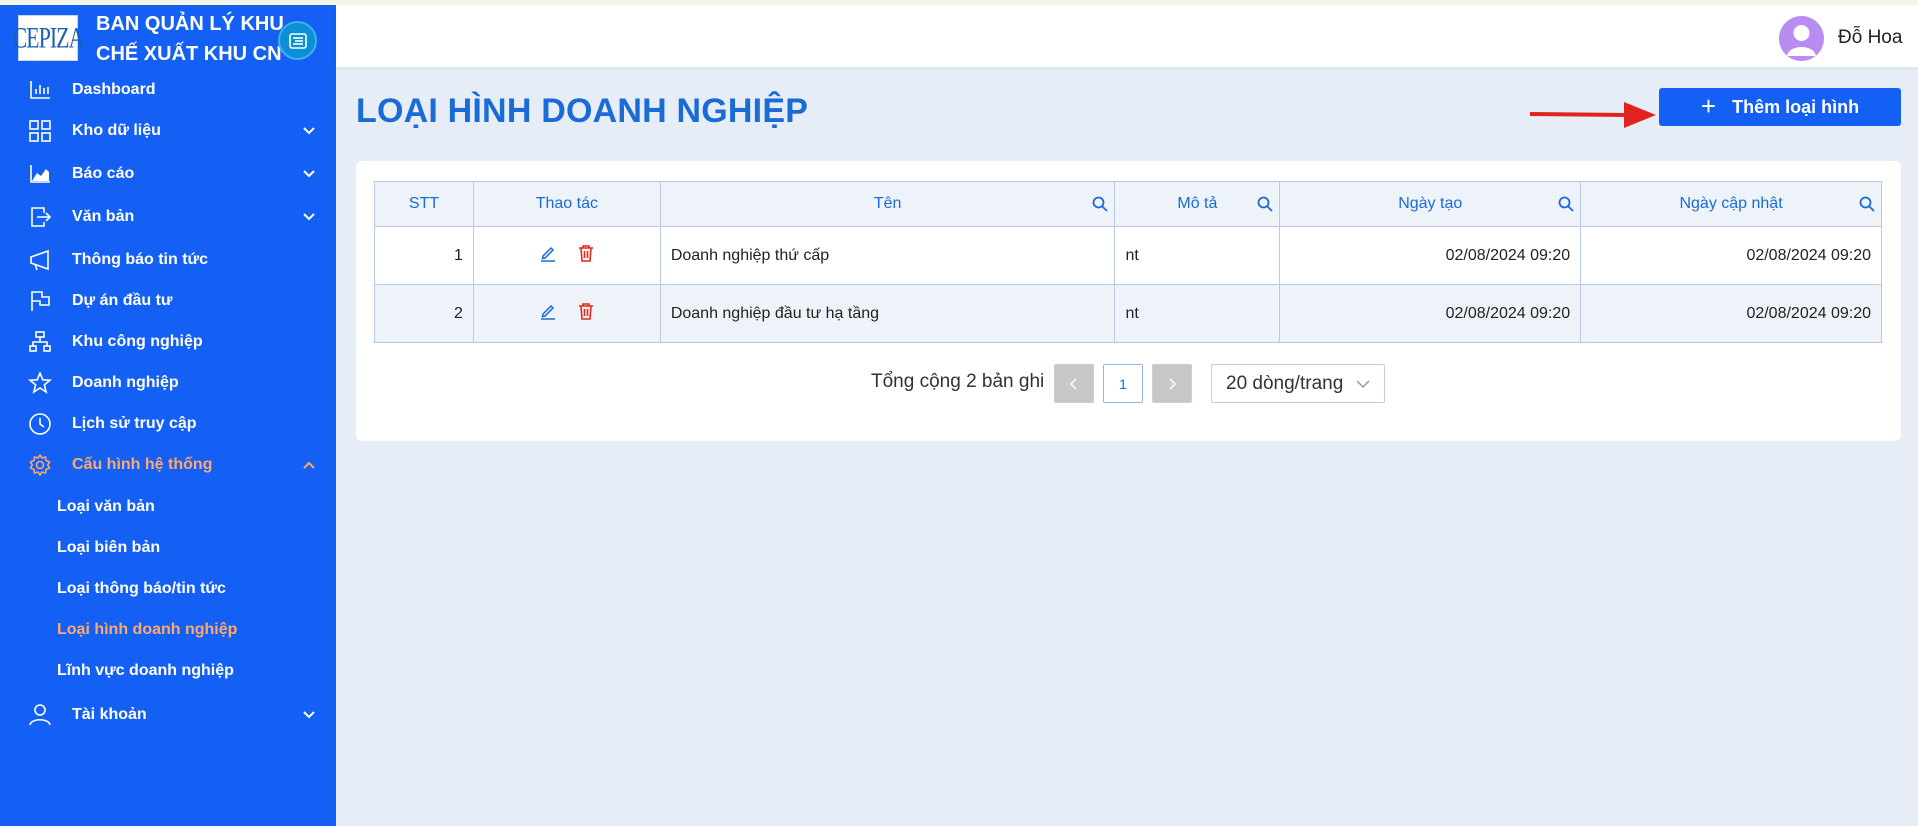 The width and height of the screenshot is (1918, 826). Describe the element at coordinates (1123, 383) in the screenshot. I see `page-button-current: 1` at that location.